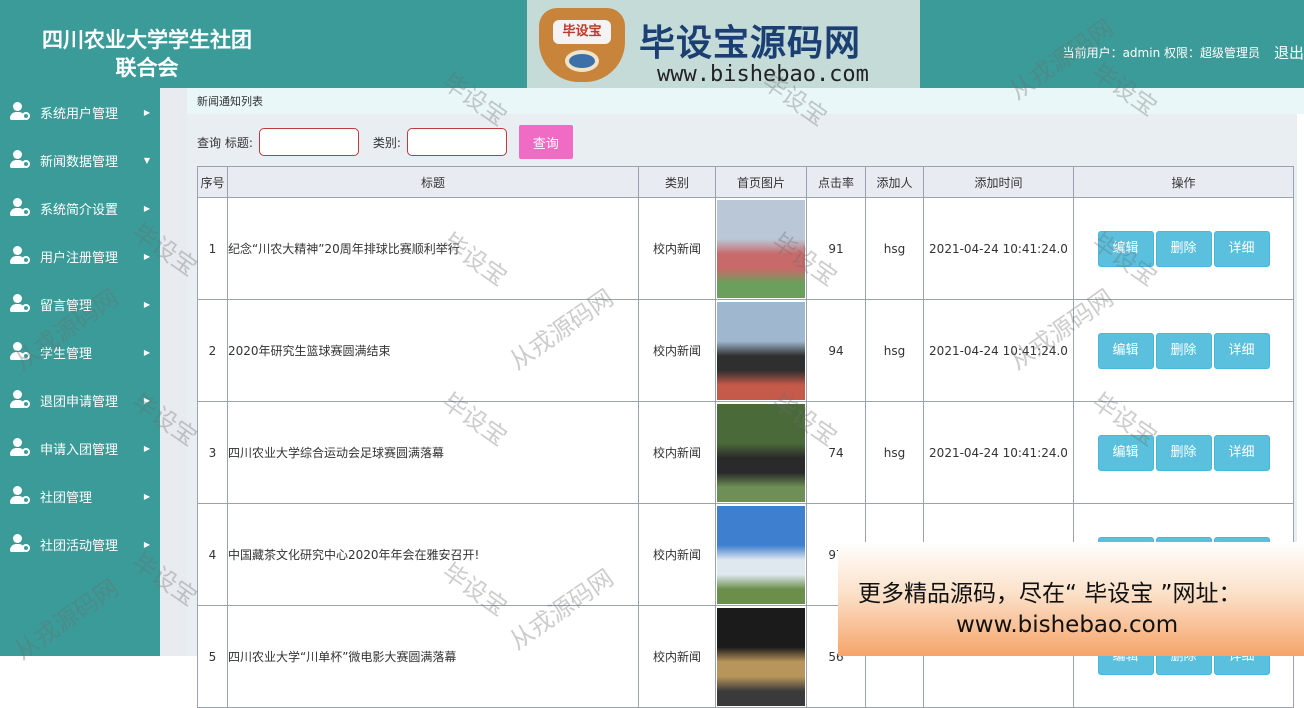 Image resolution: width=1304 pixels, height=708 pixels. What do you see at coordinates (761, 182) in the screenshot?
I see `col-header-image: 首页图片` at bounding box center [761, 182].